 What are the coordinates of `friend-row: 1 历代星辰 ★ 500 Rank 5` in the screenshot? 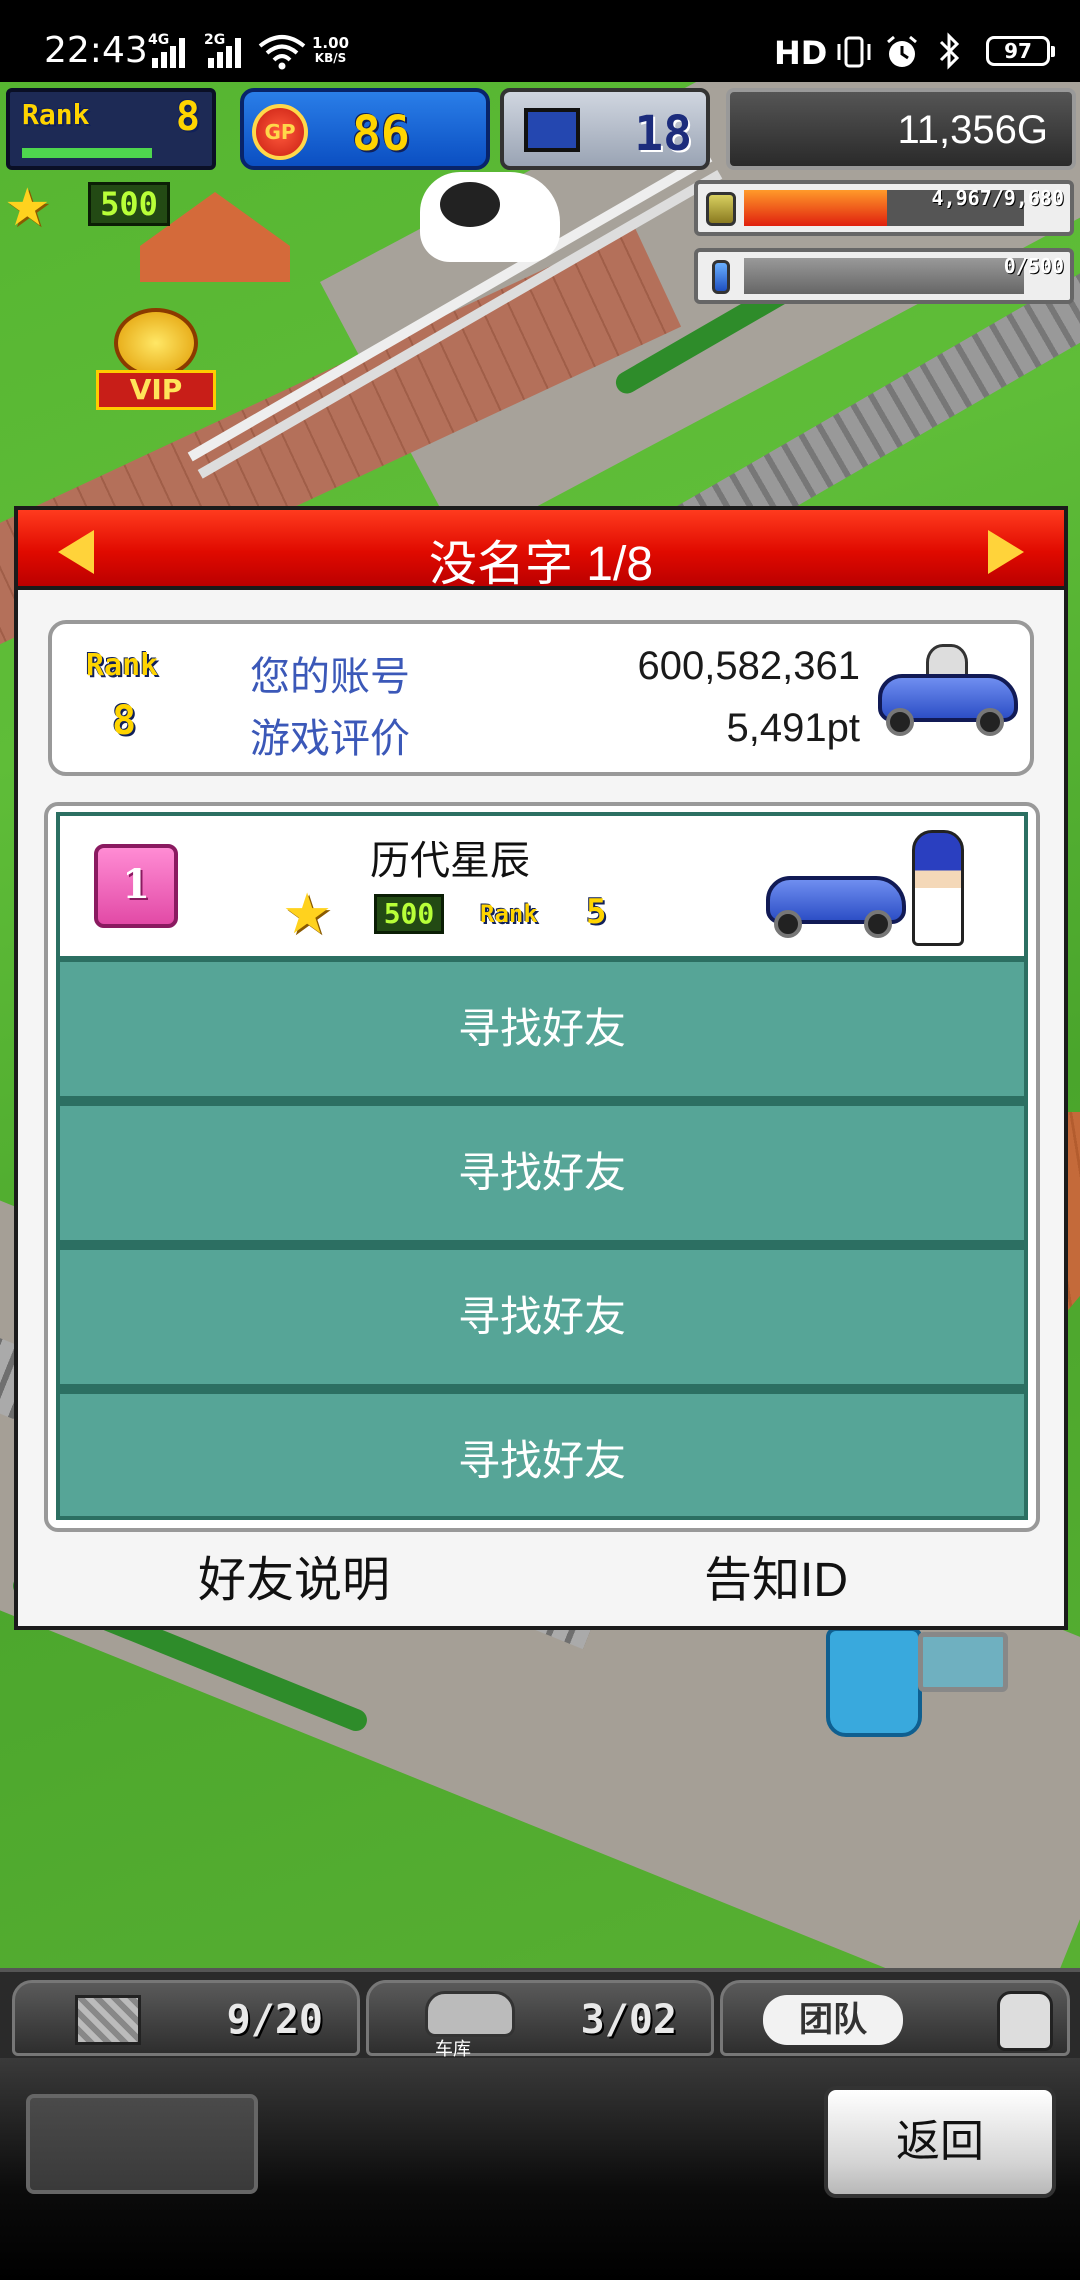 It's located at (542, 886).